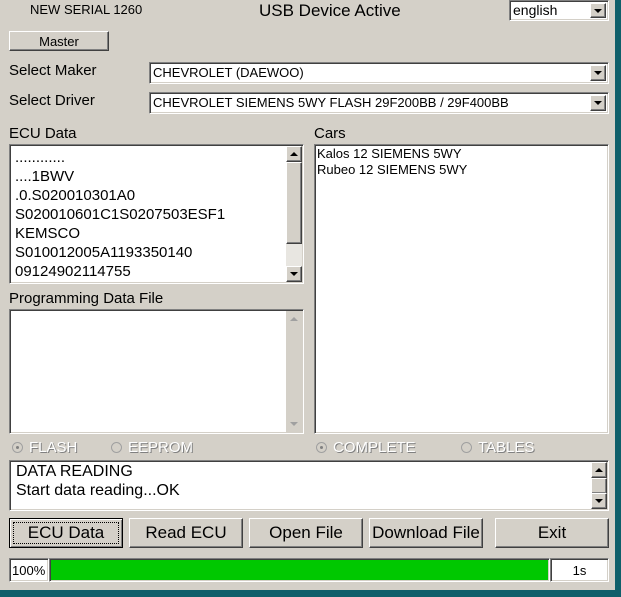  I want to click on progress-percent-text: 100%, so click(29, 570).